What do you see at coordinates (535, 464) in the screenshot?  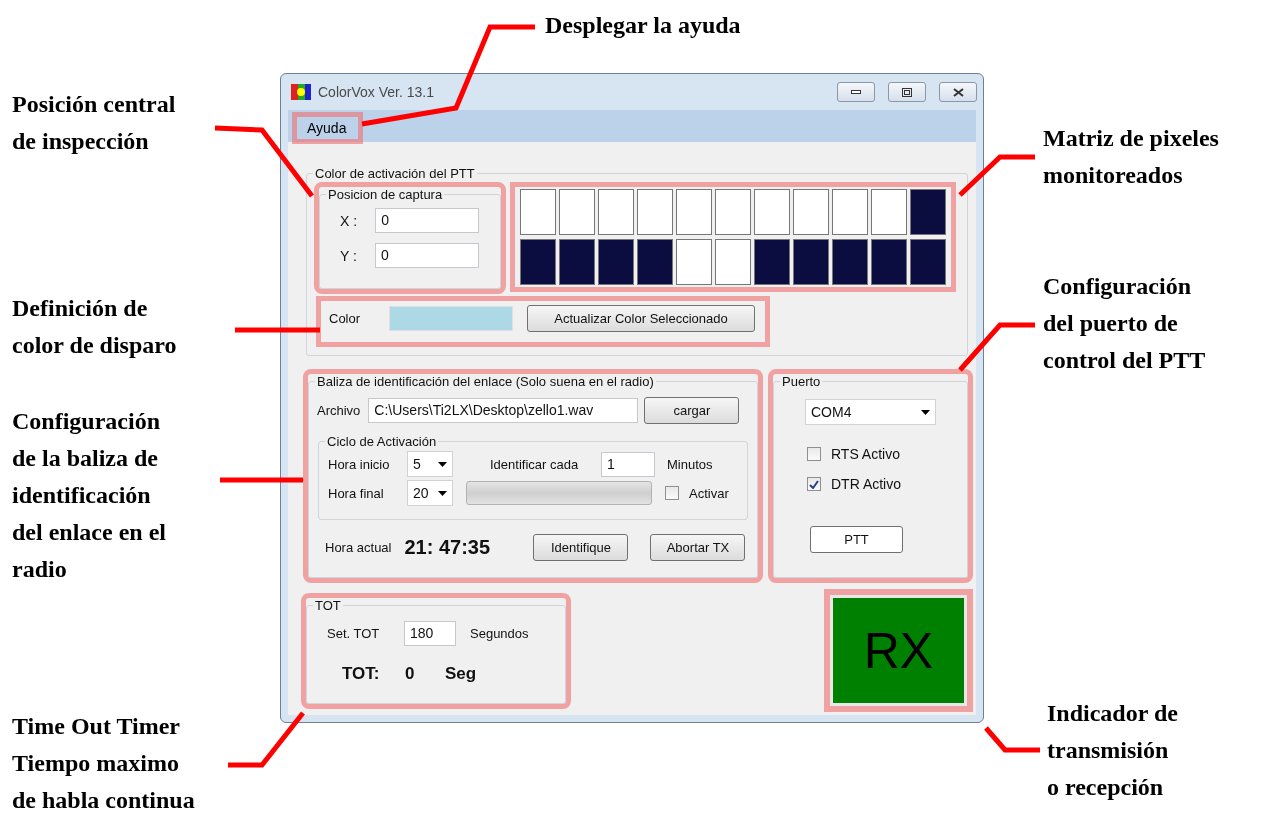 I see `field-label: Identificar cada` at bounding box center [535, 464].